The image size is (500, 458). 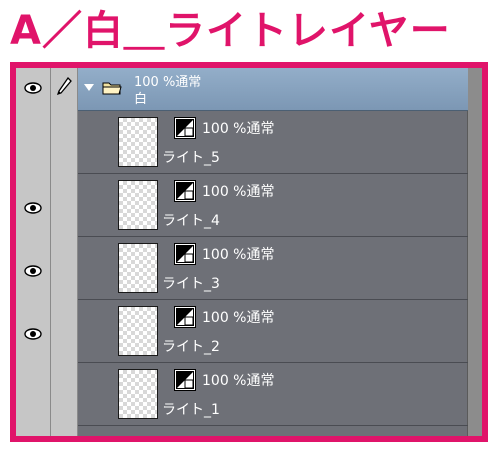 I want to click on pen-icon, so click(x=64, y=87).